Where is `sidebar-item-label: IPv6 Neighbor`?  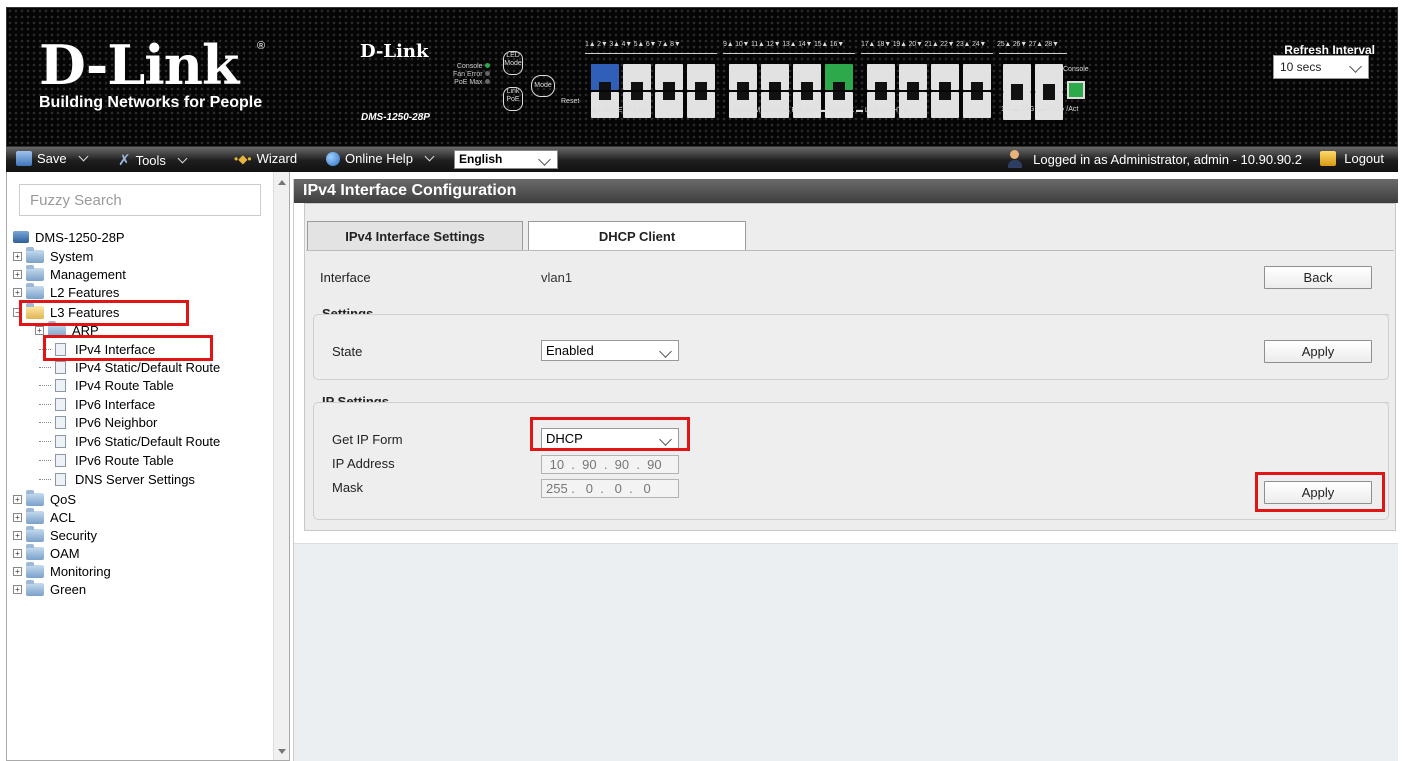
sidebar-item-label: IPv6 Neighbor is located at coordinates (116, 422).